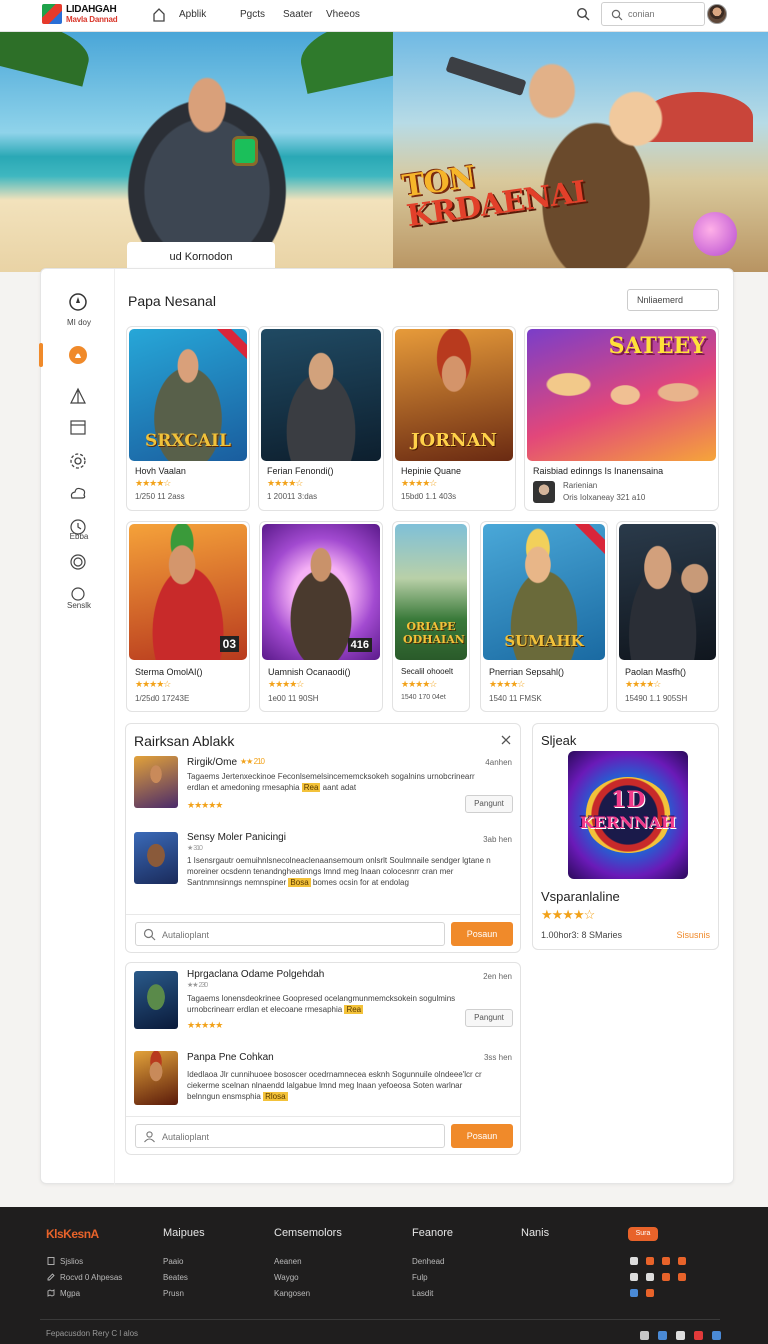 Image resolution: width=768 pixels, height=1344 pixels. I want to click on review-highlight: Bosa, so click(299, 882).